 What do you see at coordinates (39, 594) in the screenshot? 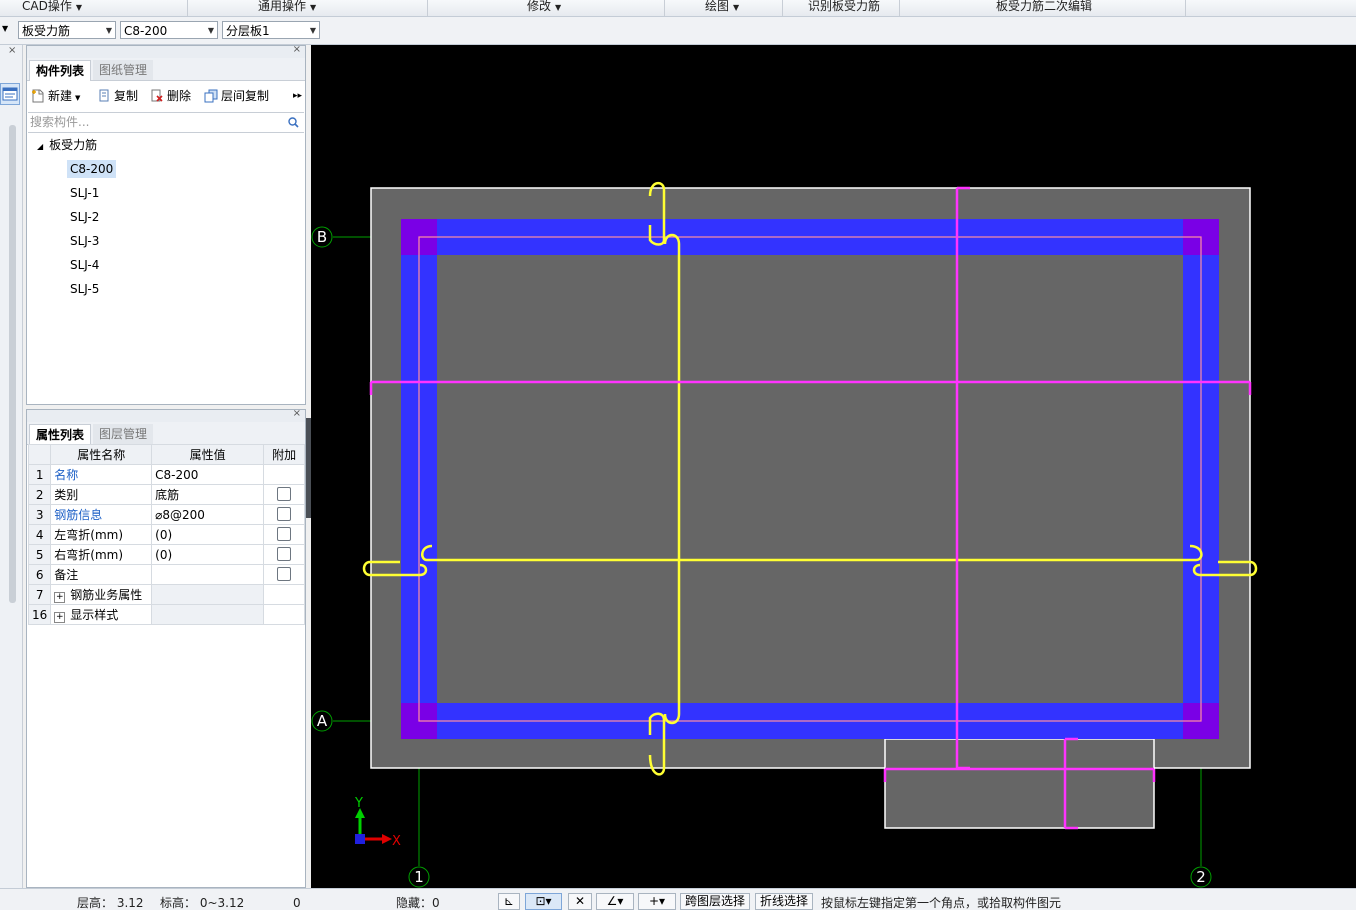
I see `row-num: 7` at bounding box center [39, 594].